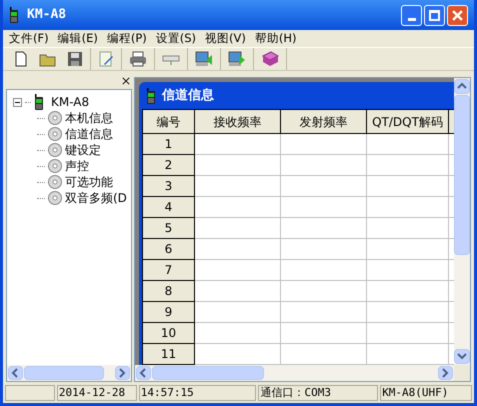 The height and width of the screenshot is (406, 477). What do you see at coordinates (168, 228) in the screenshot?
I see `row-header: 5` at bounding box center [168, 228].